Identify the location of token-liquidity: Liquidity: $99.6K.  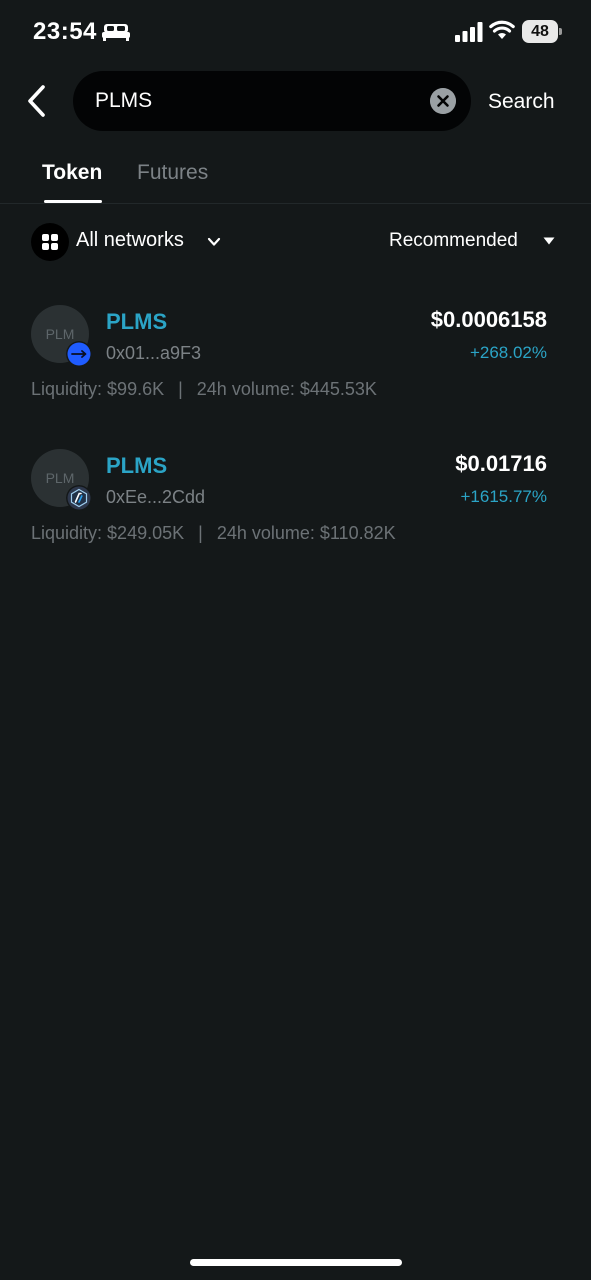
(98, 389).